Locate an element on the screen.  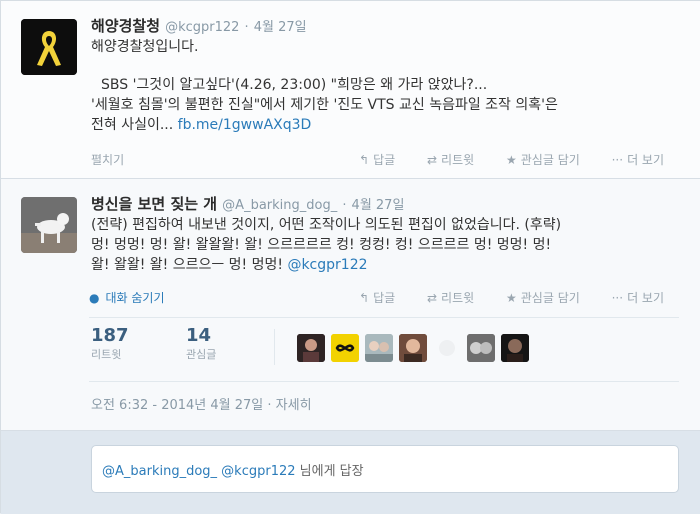
divider is located at coordinates (384, 317).